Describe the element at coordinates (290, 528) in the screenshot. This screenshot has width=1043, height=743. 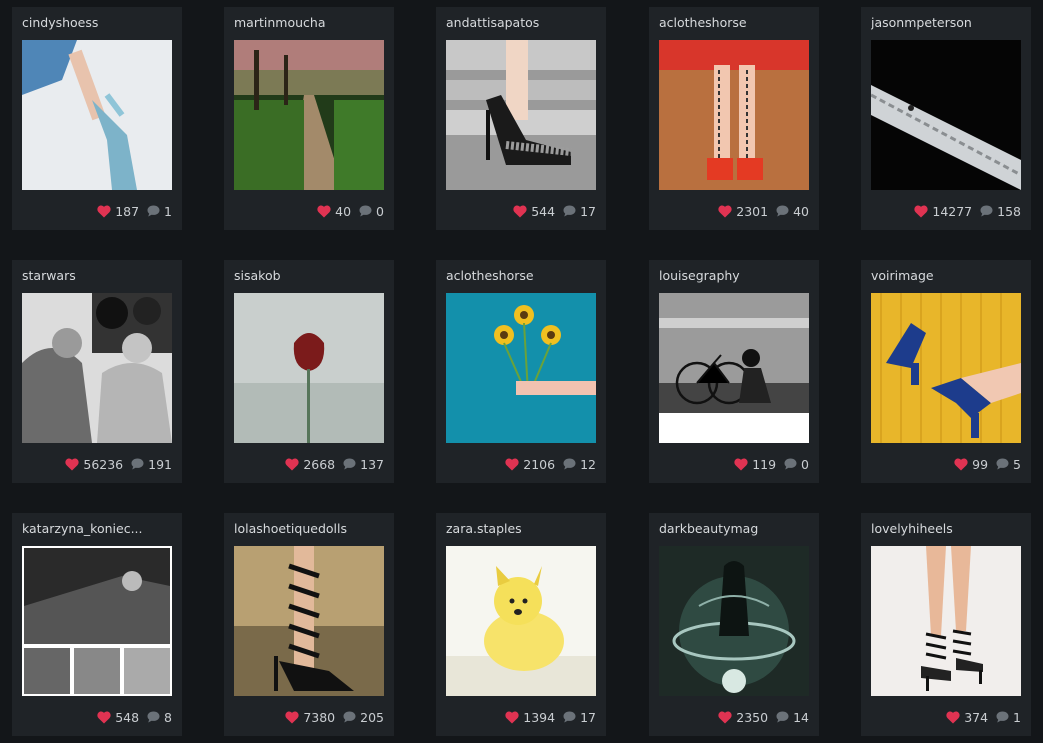
I see `post-username: lolashoetiquedolls` at that location.